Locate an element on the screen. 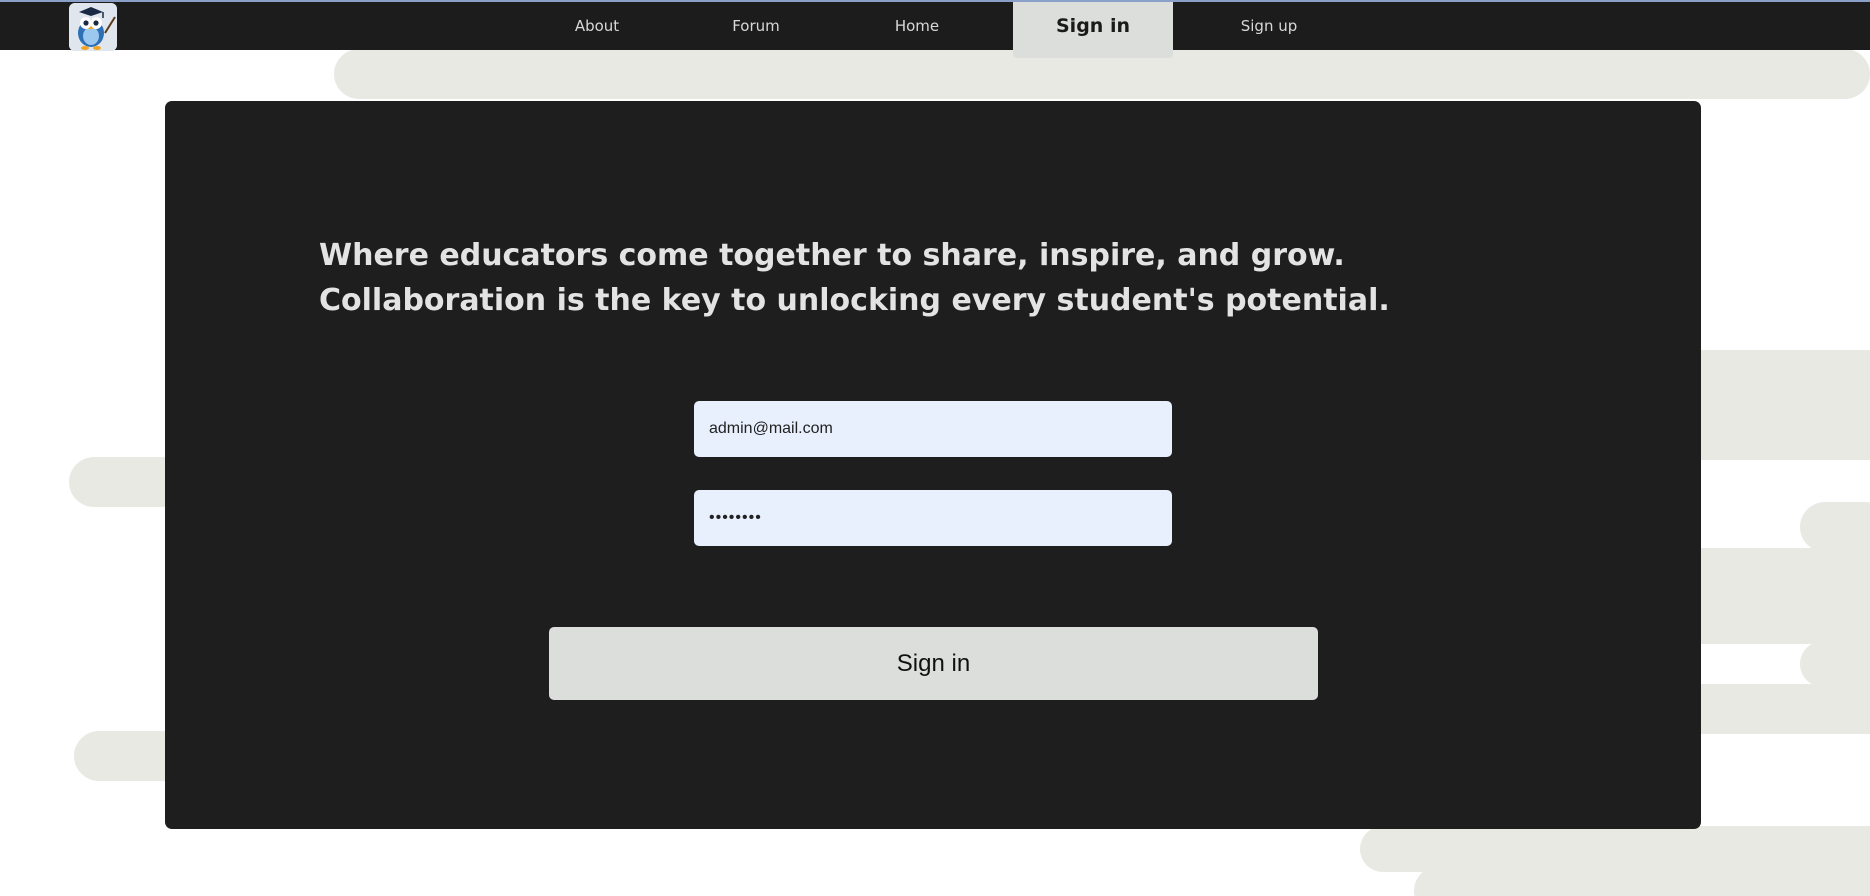  nav-item-home: Home is located at coordinates (917, 26).